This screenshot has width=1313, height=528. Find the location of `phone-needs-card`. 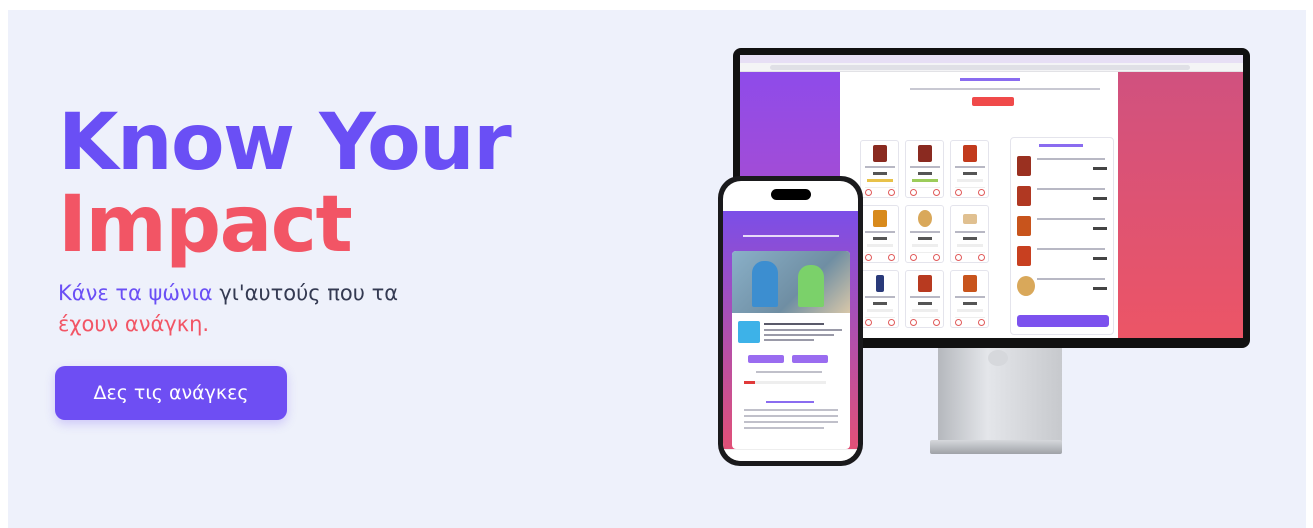

phone-needs-card is located at coordinates (791, 350).